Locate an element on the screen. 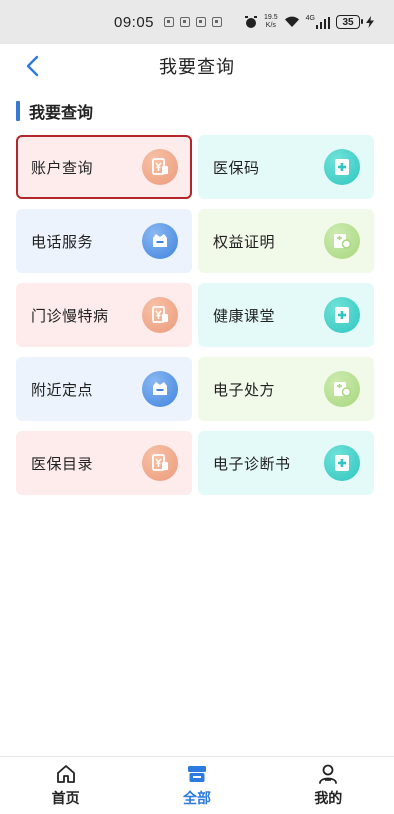 This screenshot has height=814, width=394. service-tile: 医保目录 is located at coordinates (104, 463).